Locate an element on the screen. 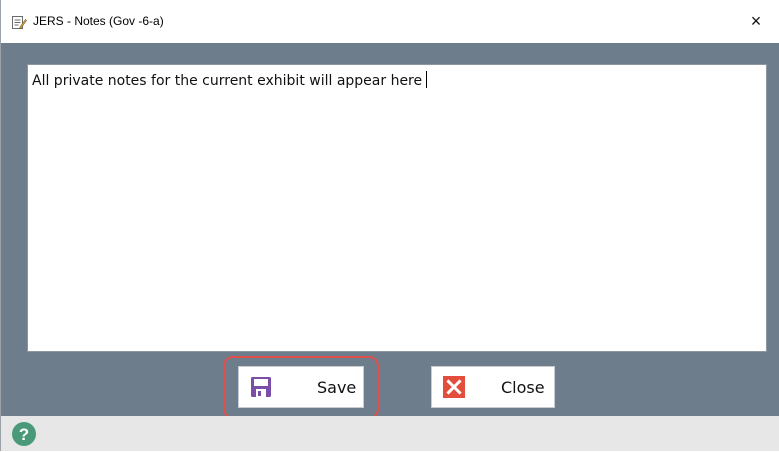 This screenshot has height=452, width=779. text-caret is located at coordinates (427, 79).